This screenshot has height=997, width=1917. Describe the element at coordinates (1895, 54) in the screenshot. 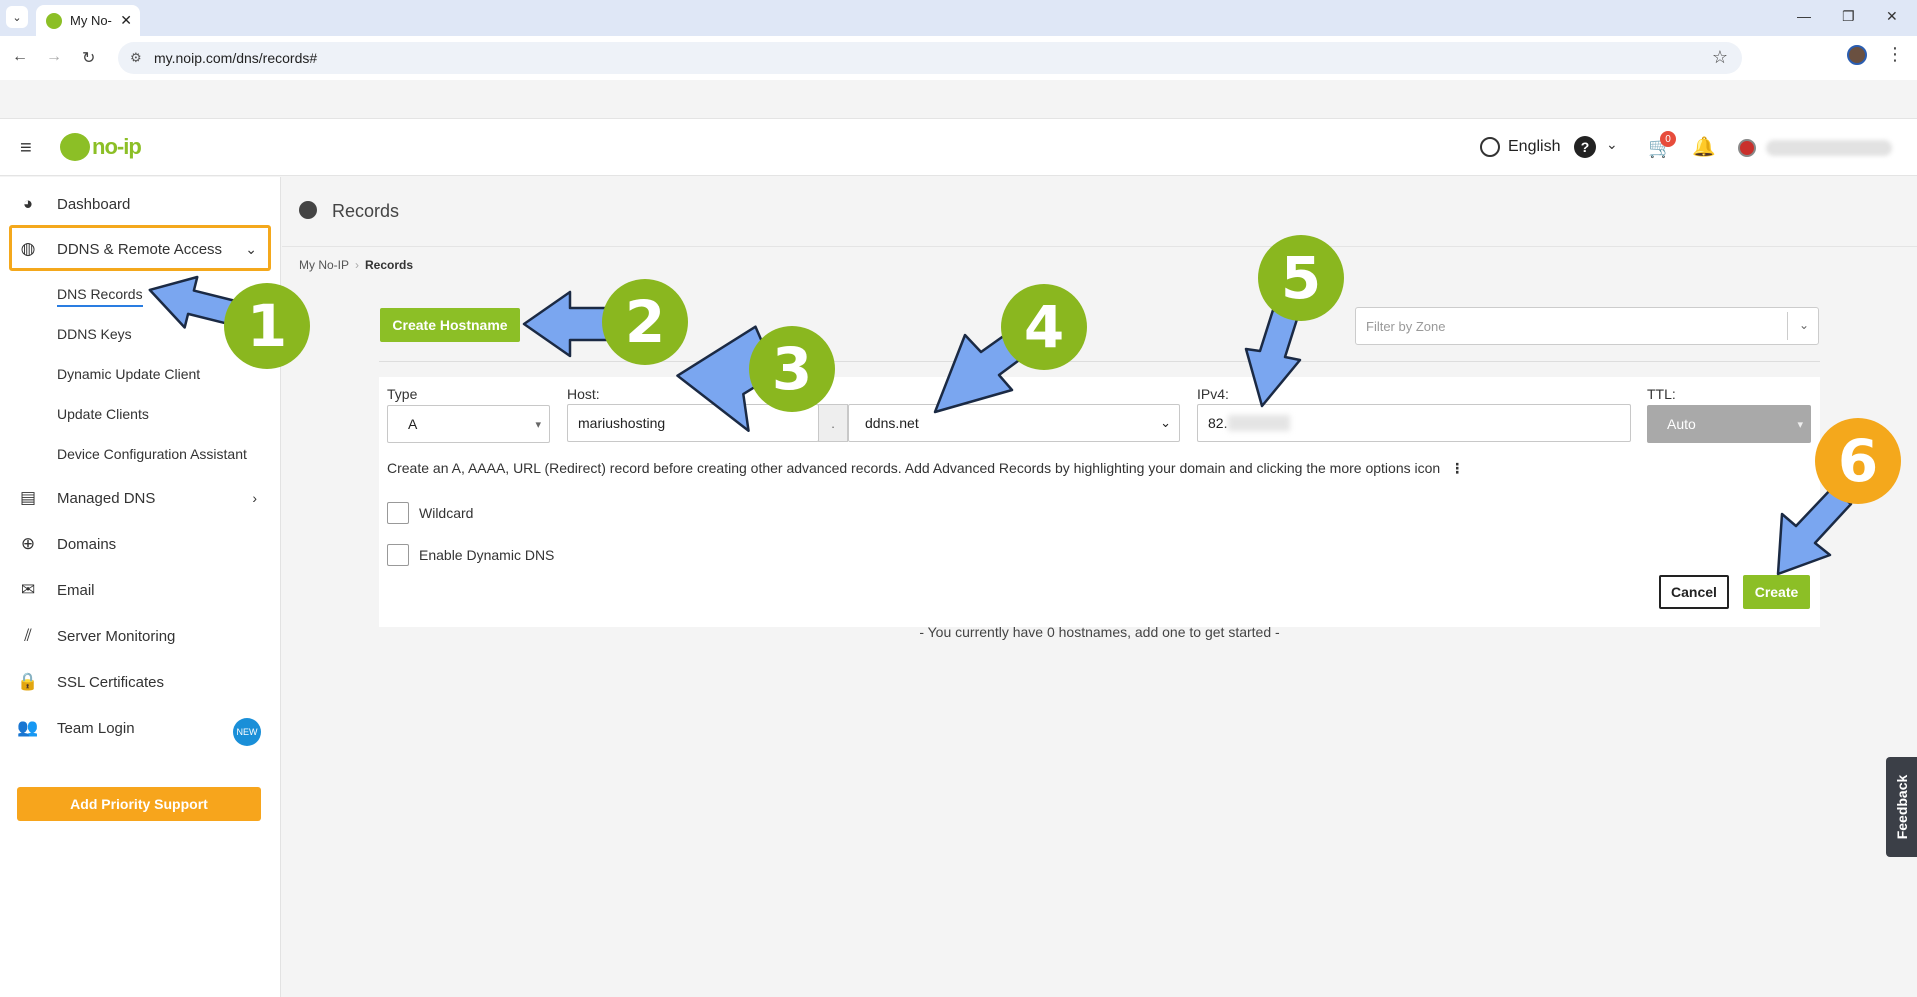

I see `browser-menu-icon: ⋮` at that location.